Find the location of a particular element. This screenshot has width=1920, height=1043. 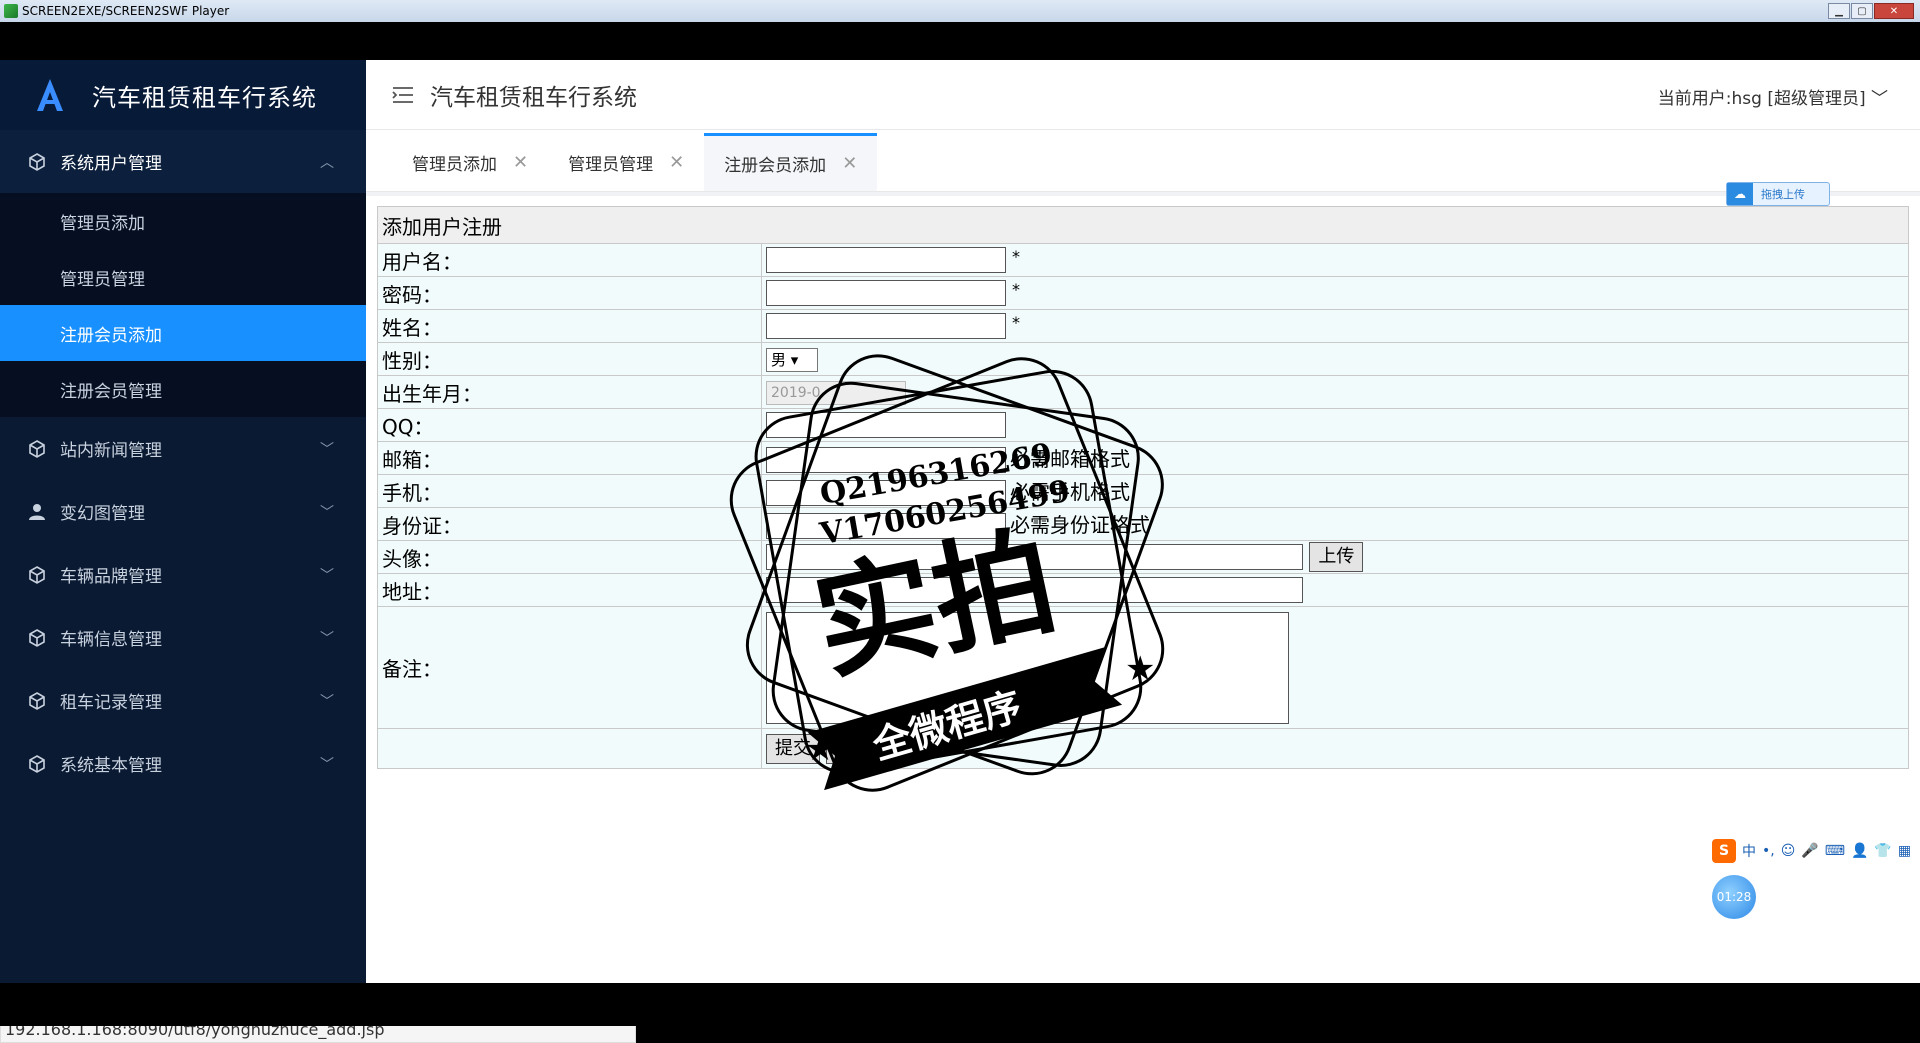

menu-toggle-icon is located at coordinates (404, 95).